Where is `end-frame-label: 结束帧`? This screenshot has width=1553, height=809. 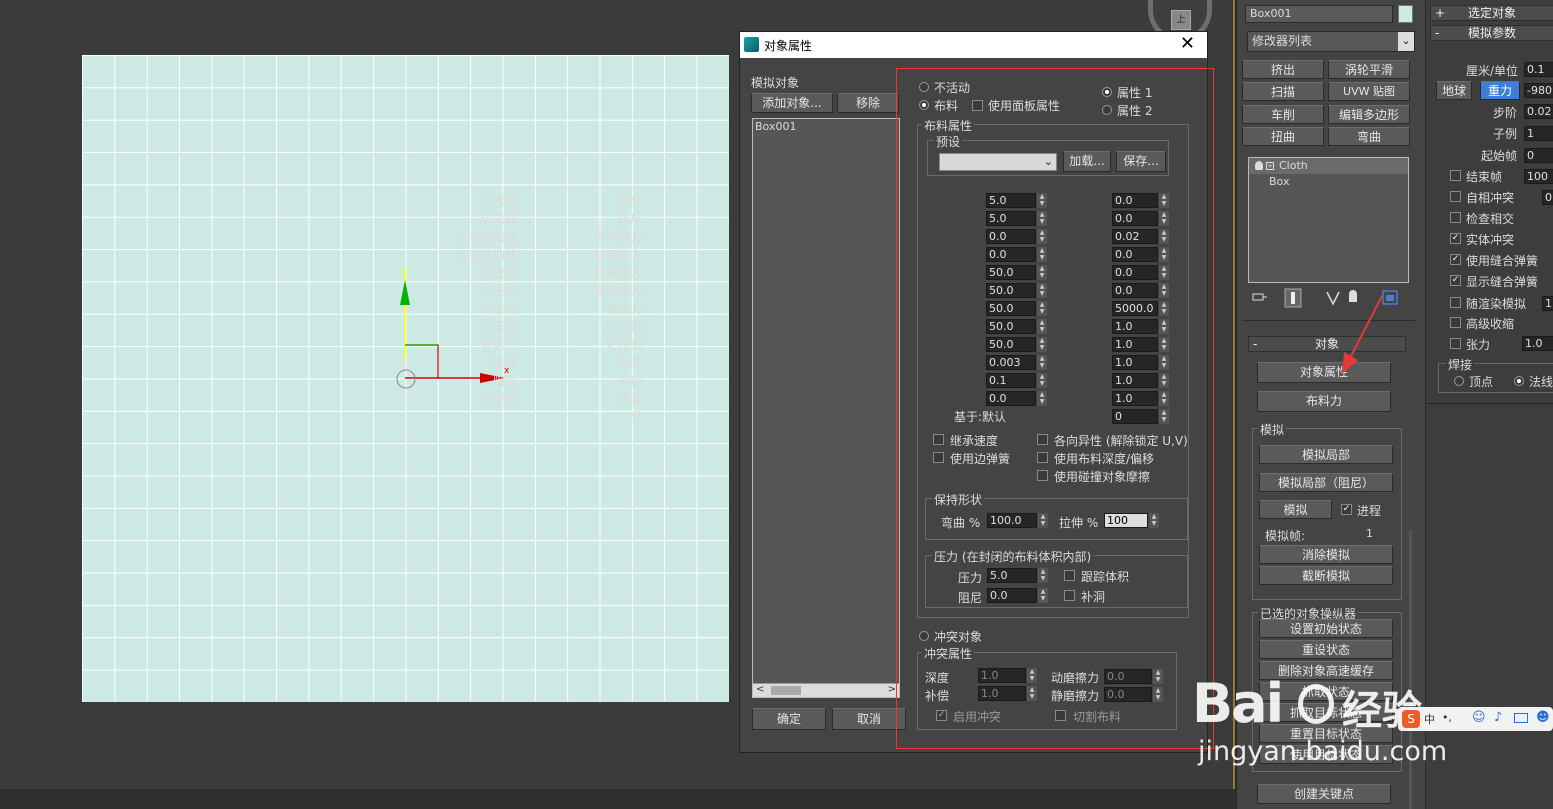 end-frame-label: 结束帧 is located at coordinates (1484, 177).